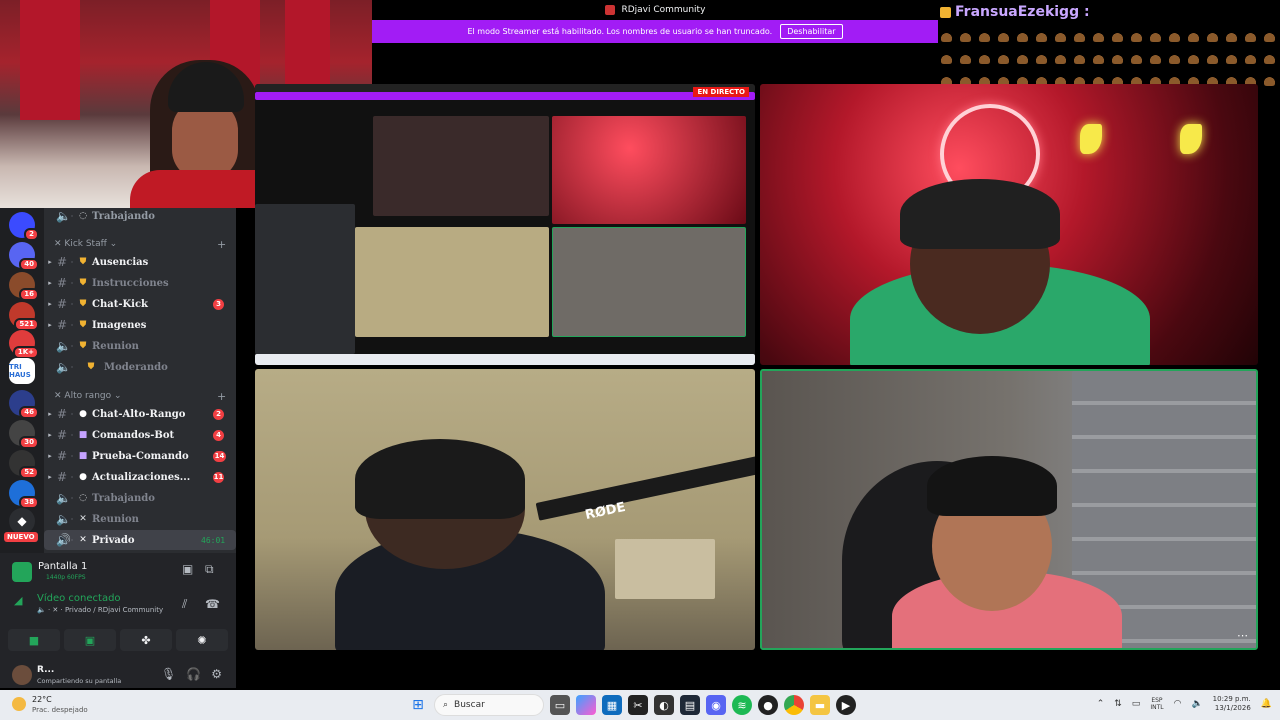 The image size is (1280, 720). What do you see at coordinates (24, 286) in the screenshot?
I see `server-icon: 16` at bounding box center [24, 286].